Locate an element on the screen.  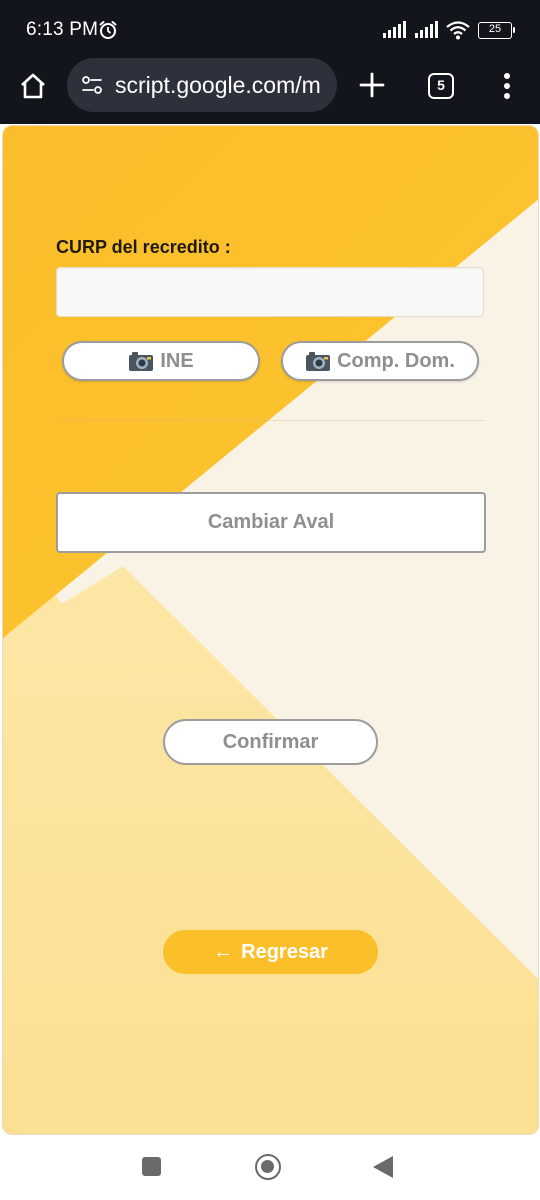
status-time: 6:13 PM is located at coordinates (62, 29).